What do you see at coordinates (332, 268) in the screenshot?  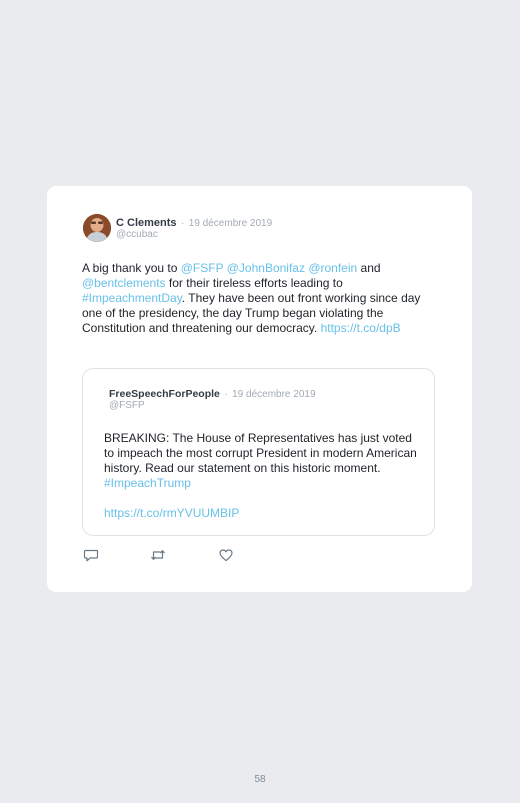 I see `mention-link: @ronfein` at bounding box center [332, 268].